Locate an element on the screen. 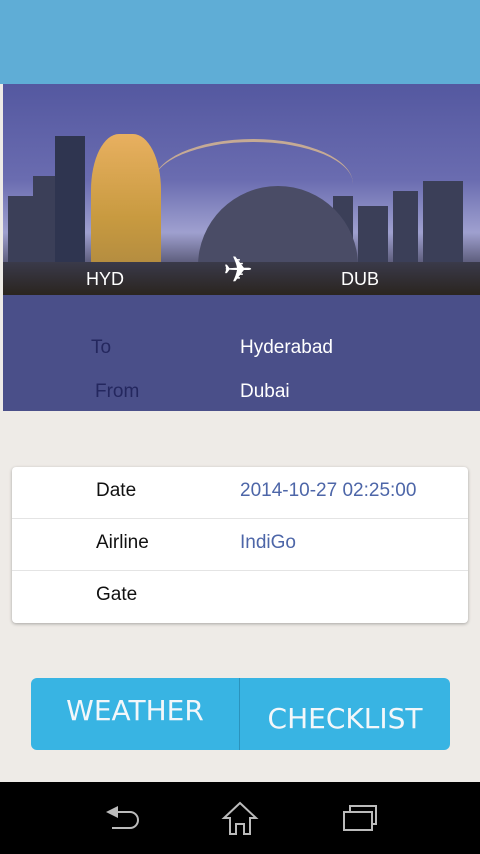 This screenshot has height=854, width=480. system-navigation-bar is located at coordinates (240, 818).